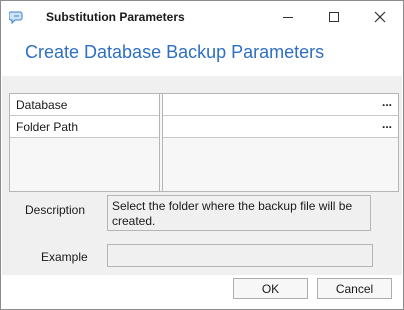  I want to click on page-title: Create Database Backup Parameters, so click(175, 52).